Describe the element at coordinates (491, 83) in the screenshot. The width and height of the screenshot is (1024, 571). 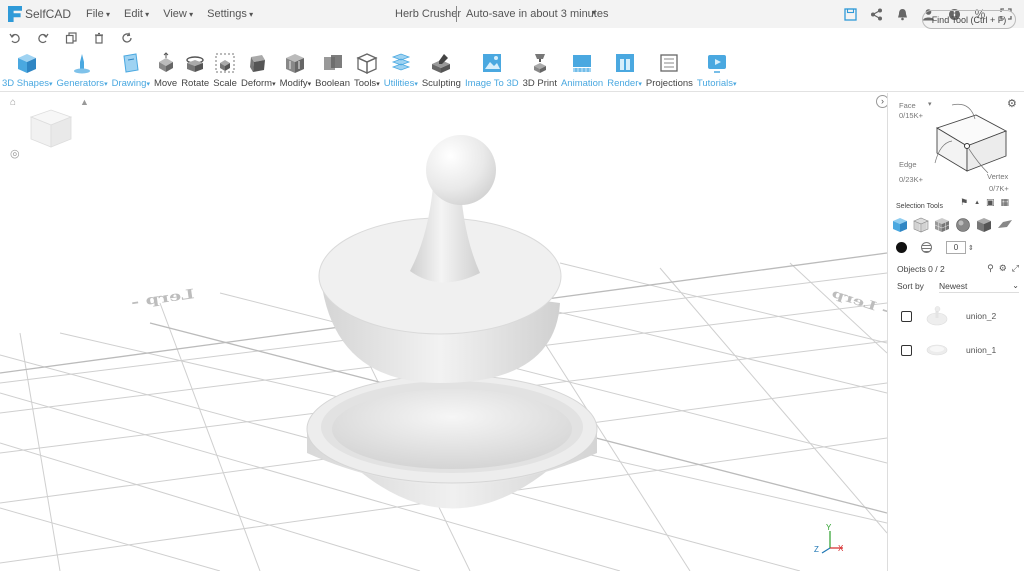
I see `tool-label: Image To 3D` at that location.